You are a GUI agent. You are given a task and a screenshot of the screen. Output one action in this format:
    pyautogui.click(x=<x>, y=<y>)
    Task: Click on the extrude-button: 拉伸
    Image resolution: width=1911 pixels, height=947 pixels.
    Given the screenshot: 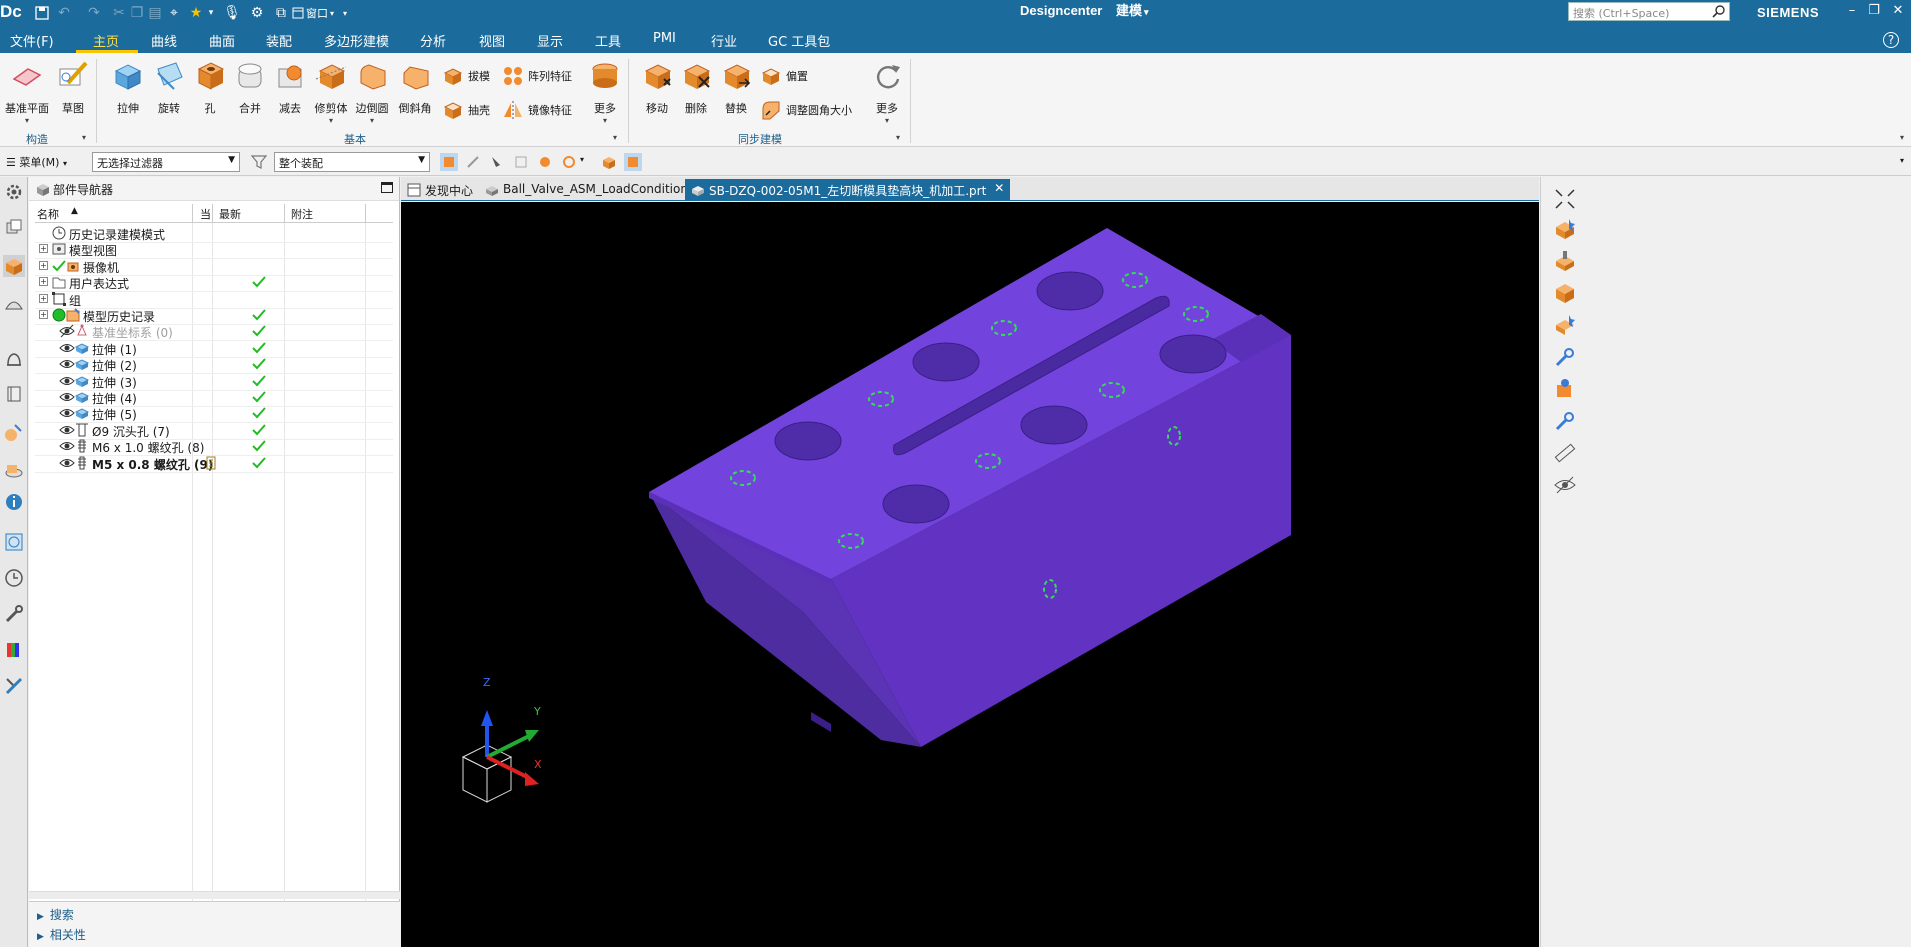 What is the action you would take?
    pyautogui.click(x=128, y=87)
    